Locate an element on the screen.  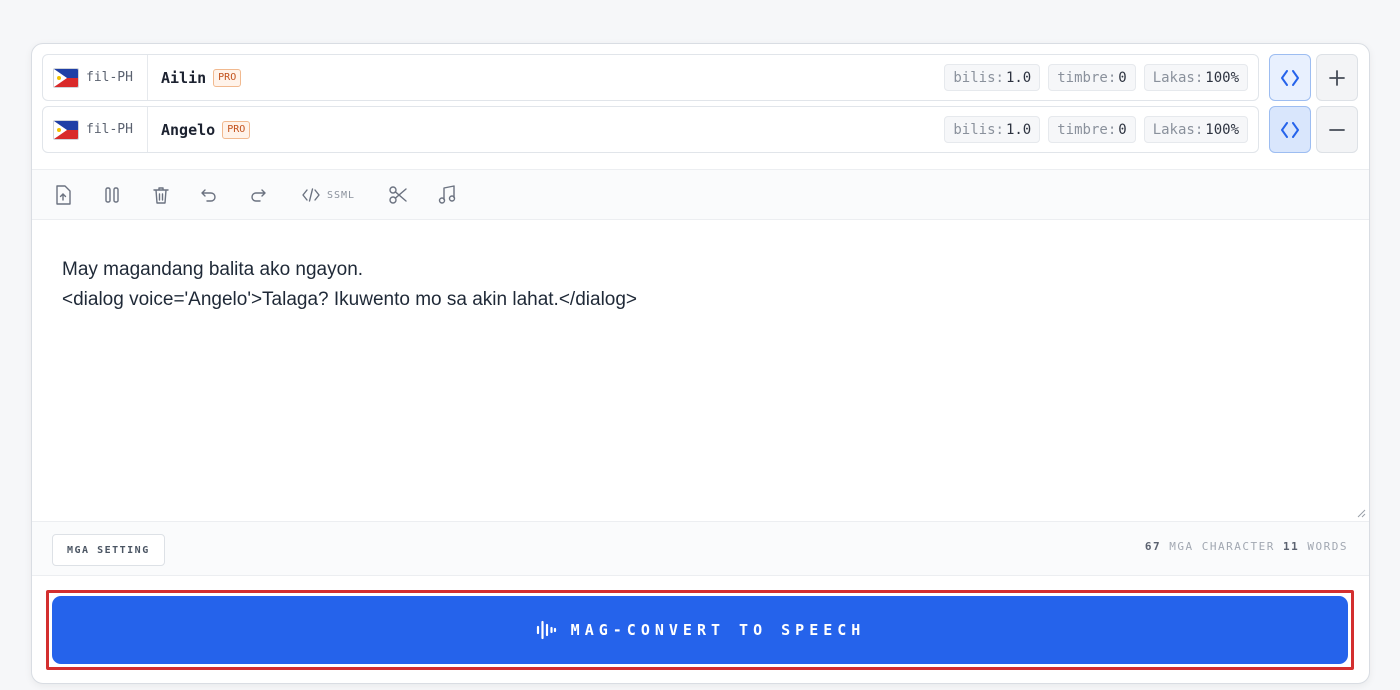
cut-button is located at coordinates (398, 195).